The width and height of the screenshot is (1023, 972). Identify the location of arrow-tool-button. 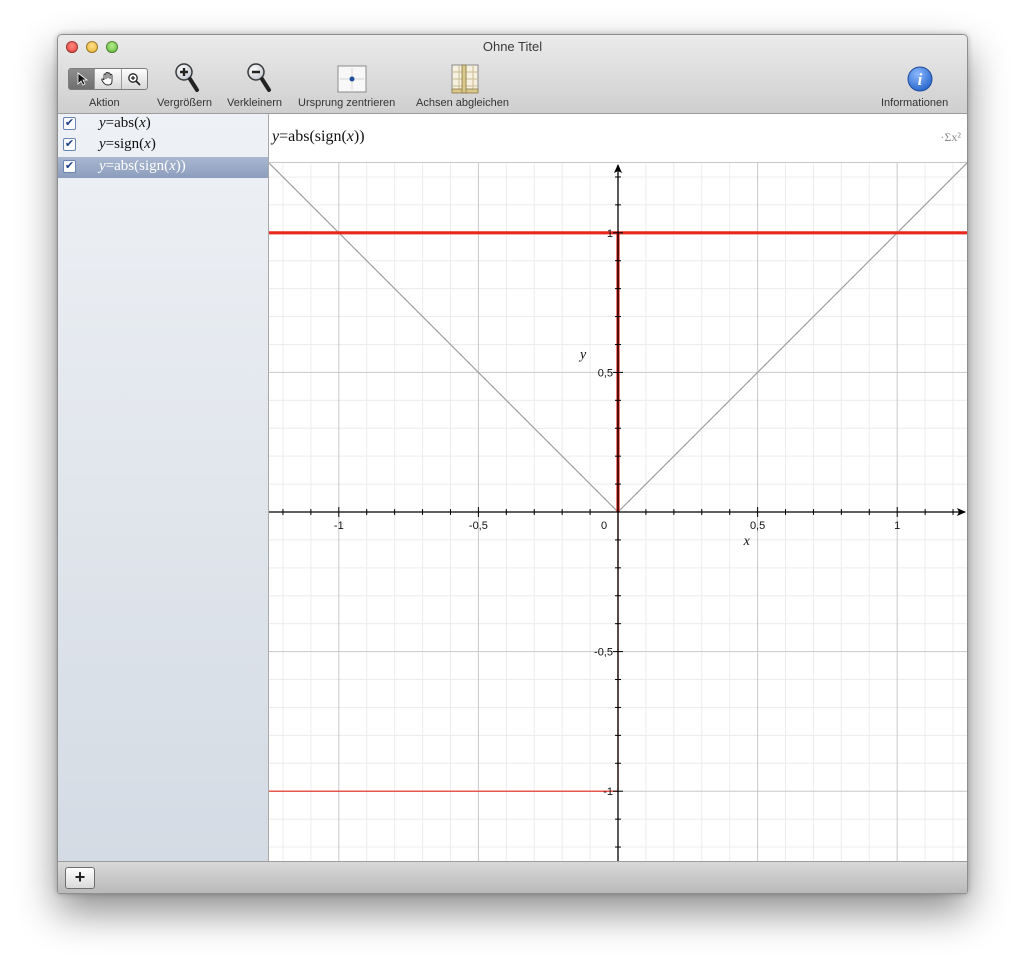
(82, 79).